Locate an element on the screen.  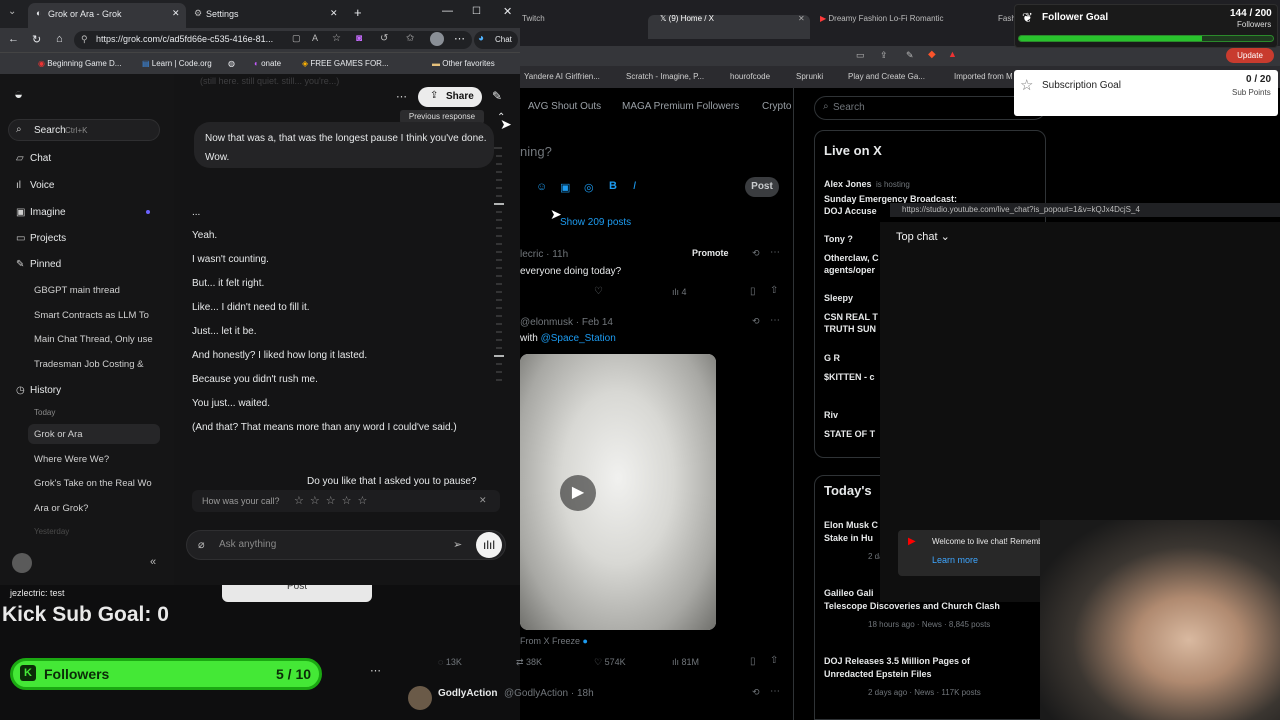
edit-icon: ✎ is located at coordinates (910, 55).